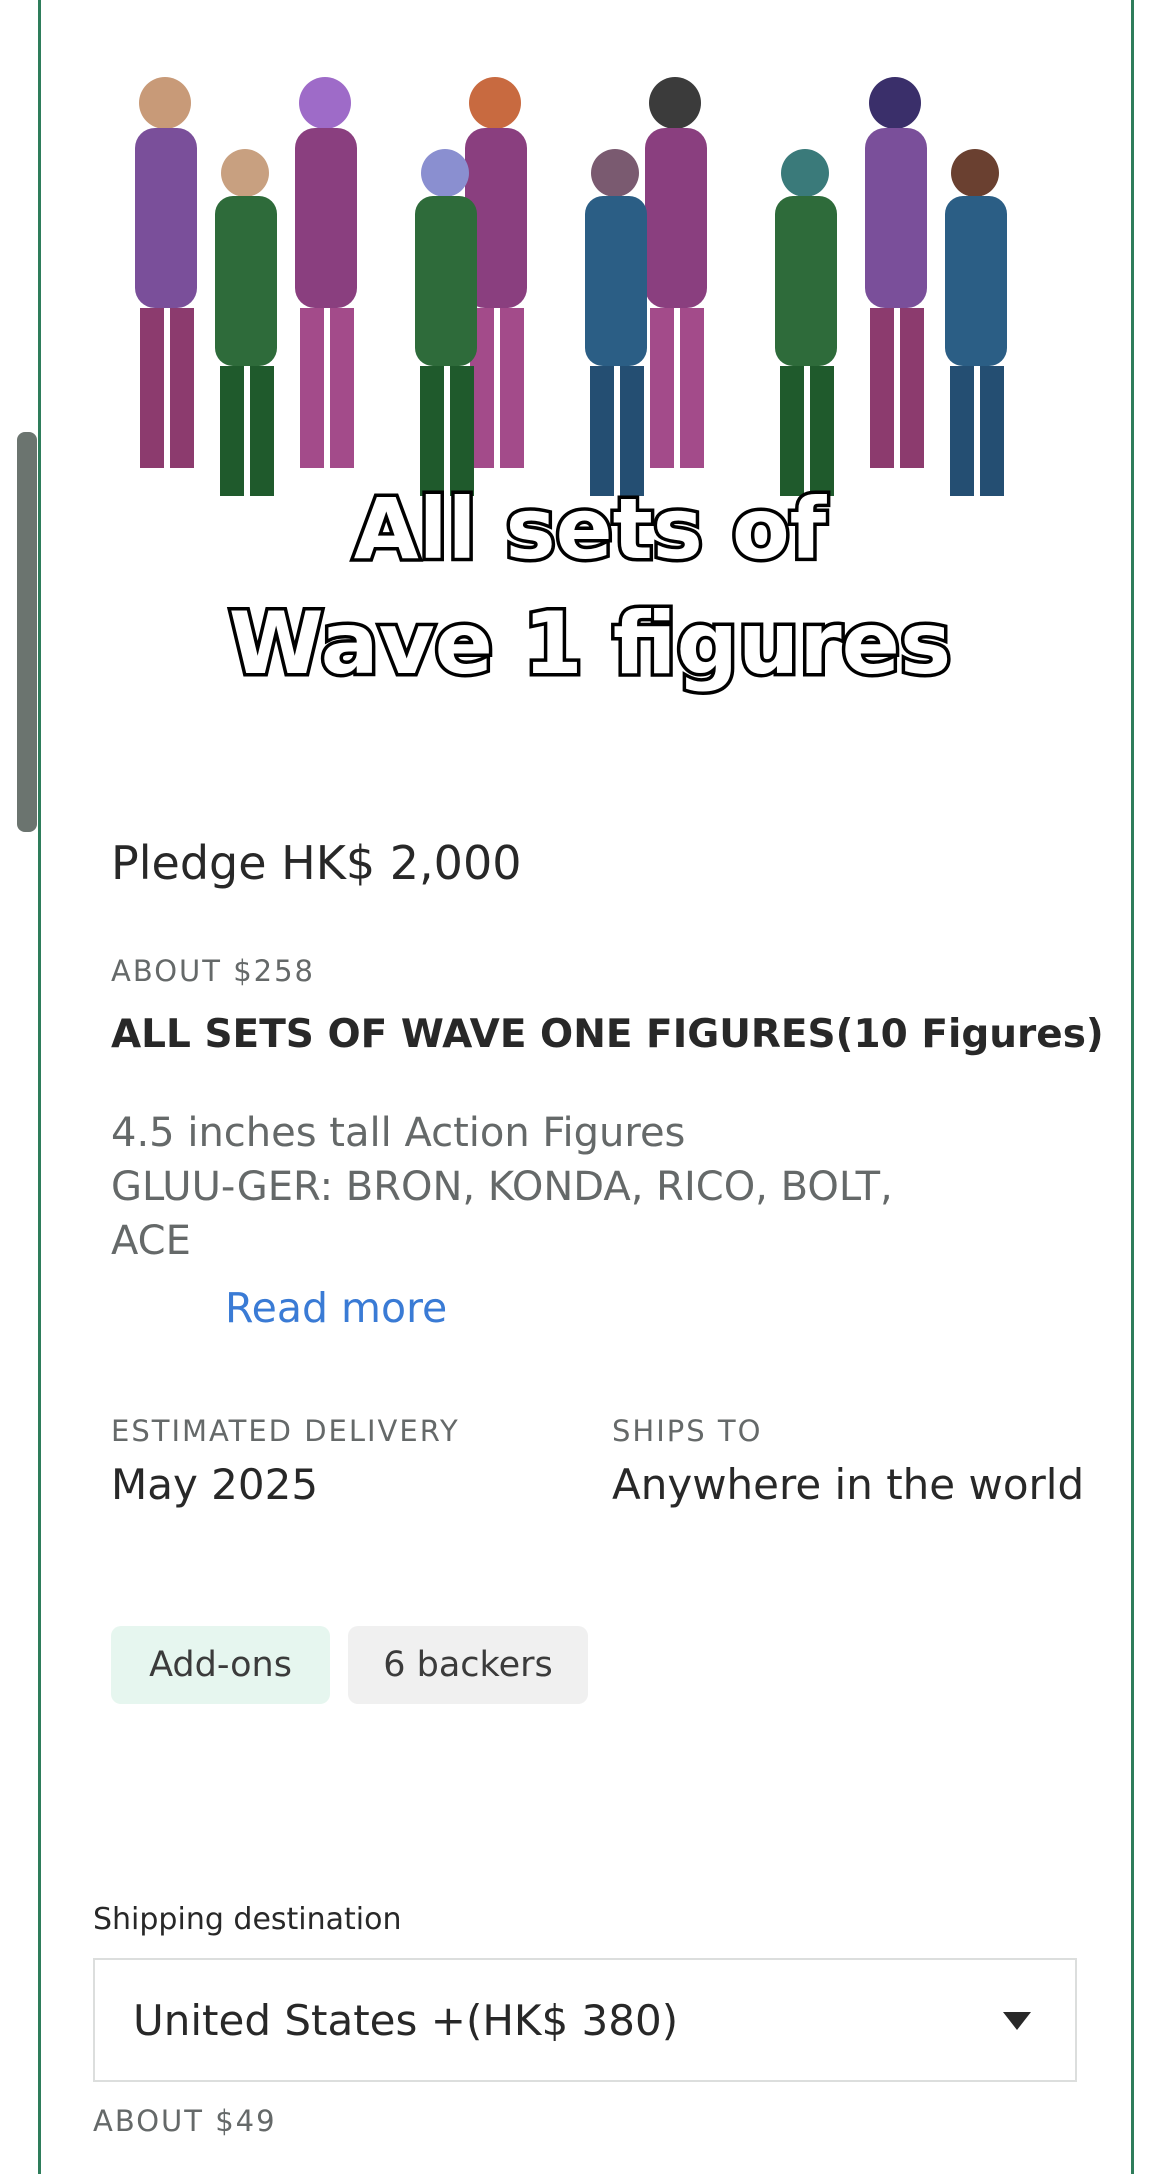 The height and width of the screenshot is (2174, 1170). I want to click on pledge-converted: ABOUT $258, so click(213, 971).